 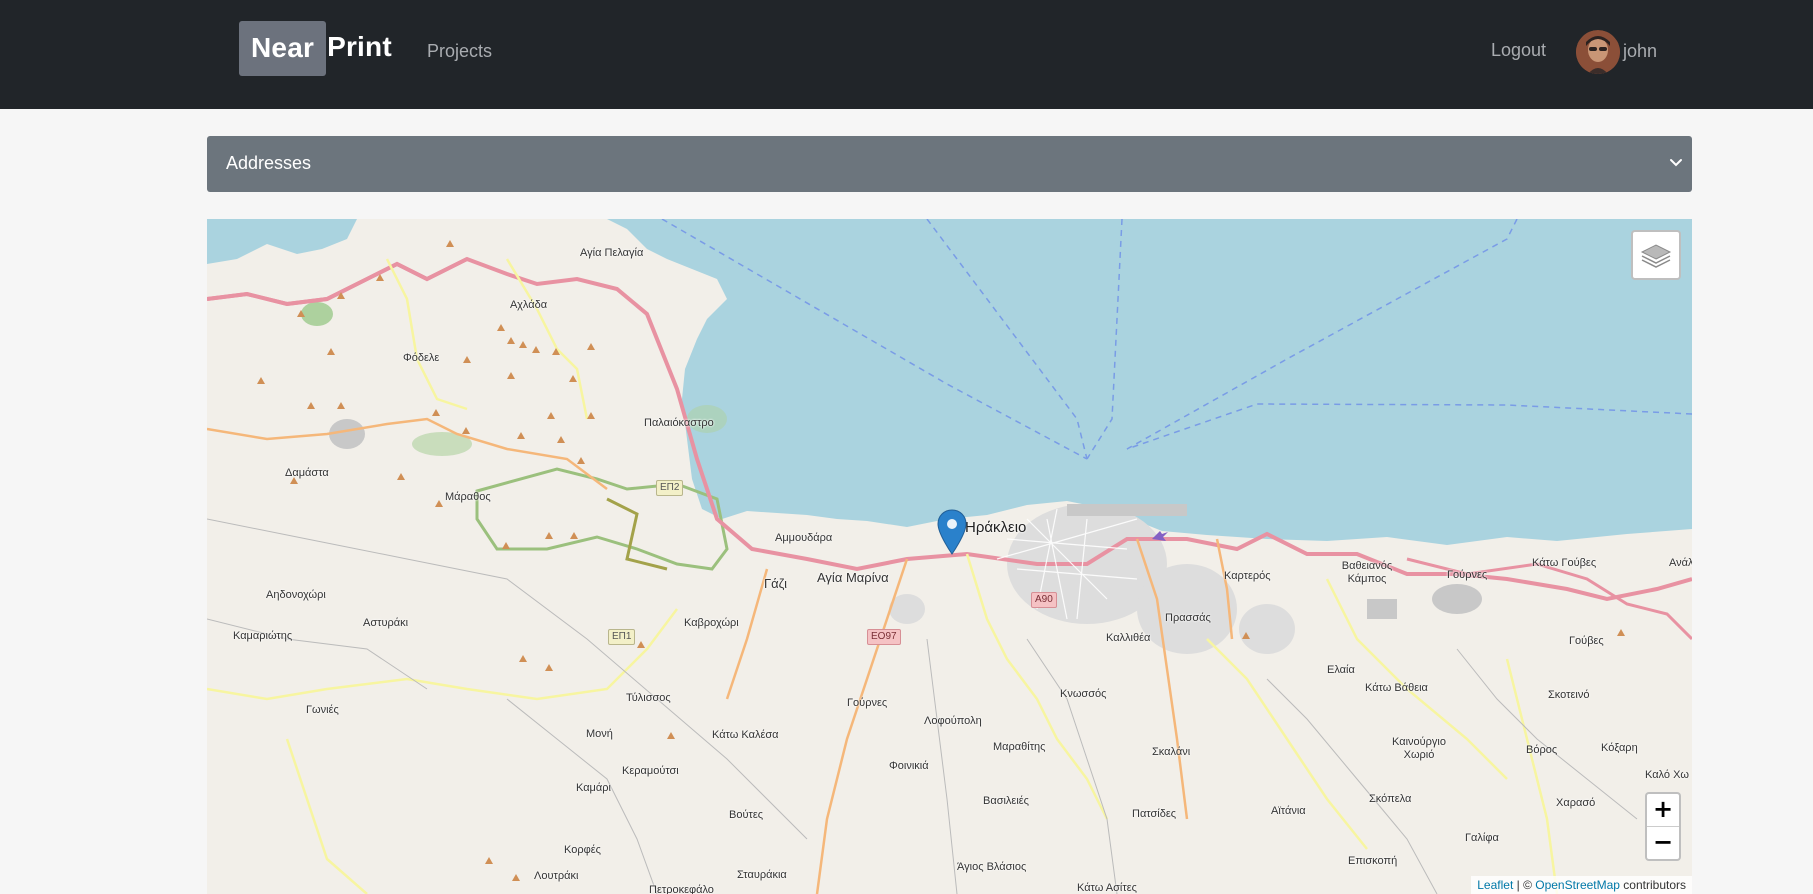 I want to click on map-label: Καρτερός, so click(x=1247, y=576).